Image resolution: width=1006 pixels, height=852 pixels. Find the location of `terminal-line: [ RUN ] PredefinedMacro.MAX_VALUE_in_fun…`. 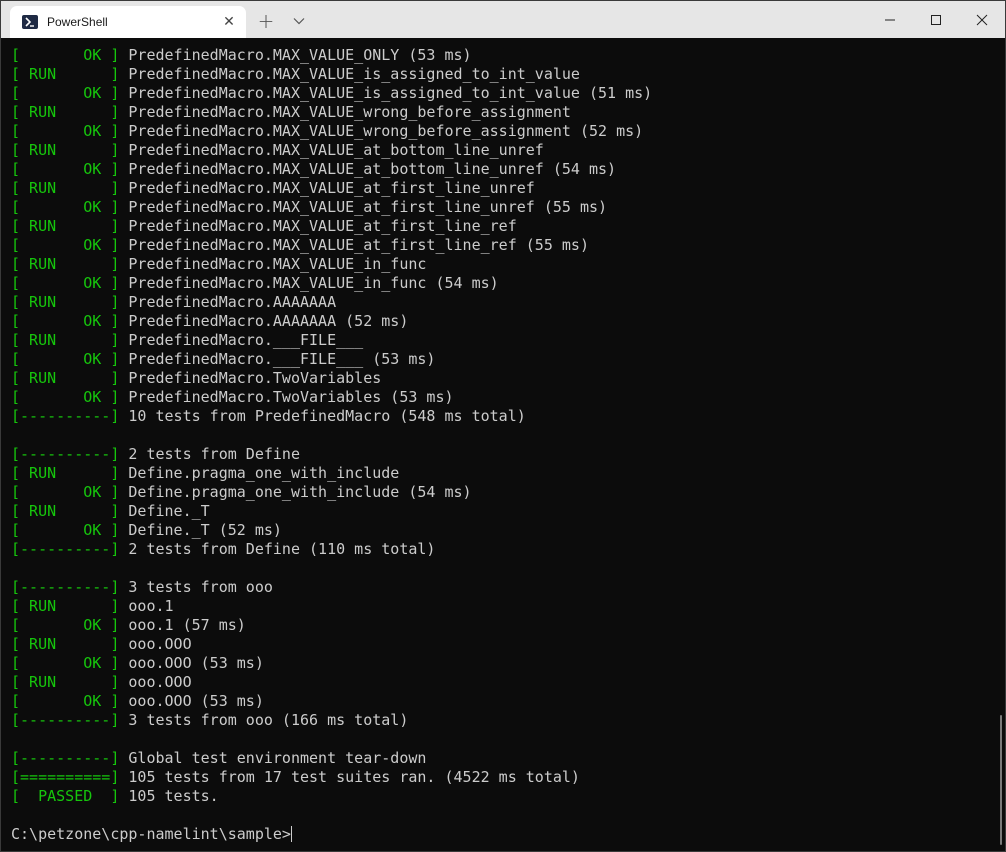

terminal-line: [ RUN ] PredefinedMacro.MAX_VALUE_in_fun… is located at coordinates (503, 264).